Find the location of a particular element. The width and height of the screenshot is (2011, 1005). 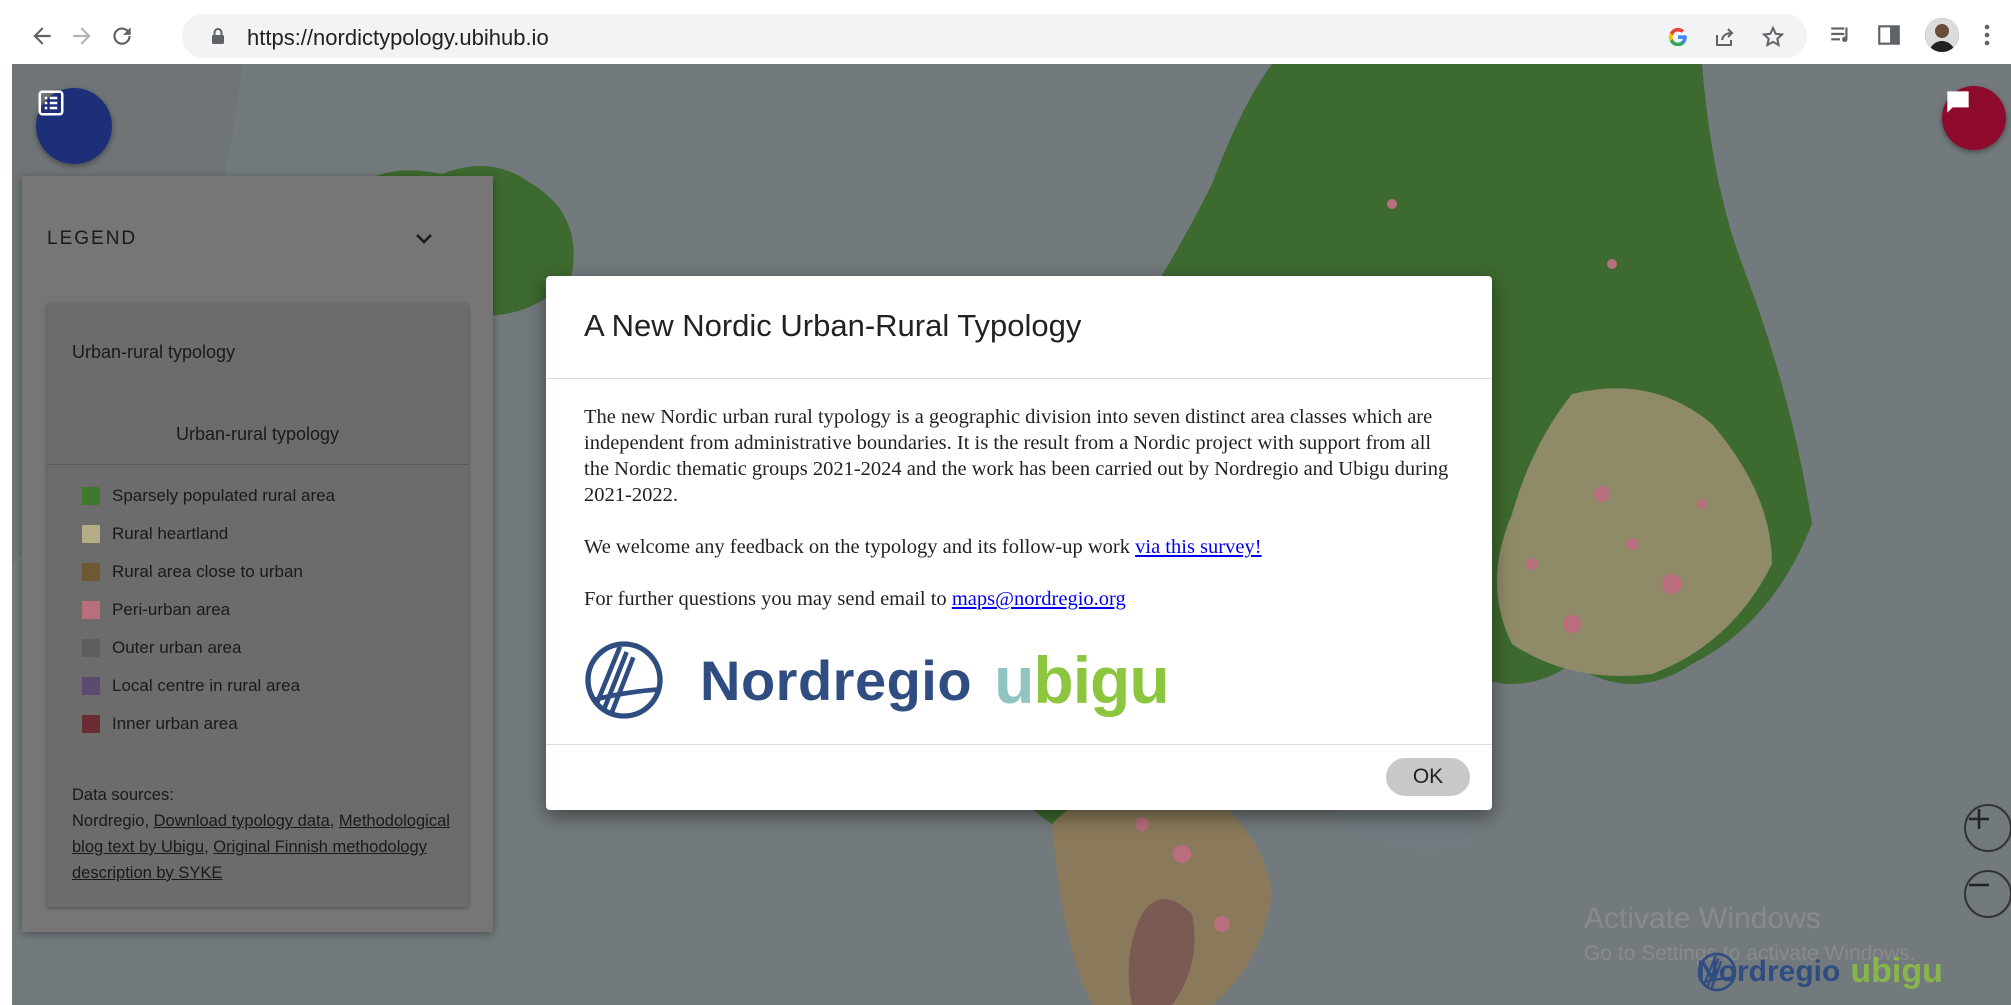

share-icon is located at coordinates (1725, 37).